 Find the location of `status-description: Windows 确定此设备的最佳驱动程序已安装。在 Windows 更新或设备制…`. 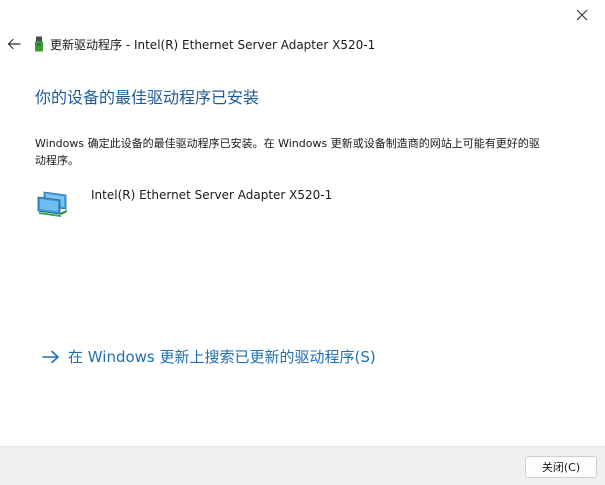

status-description: Windows 确定此设备的最佳驱动程序已安装。在 Windows 更新或设备制… is located at coordinates (287, 152).